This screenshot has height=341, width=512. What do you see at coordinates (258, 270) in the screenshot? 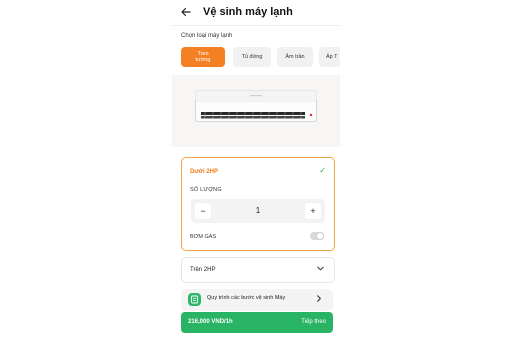
I see `option-over-2hp: Trên 2HP` at bounding box center [258, 270].